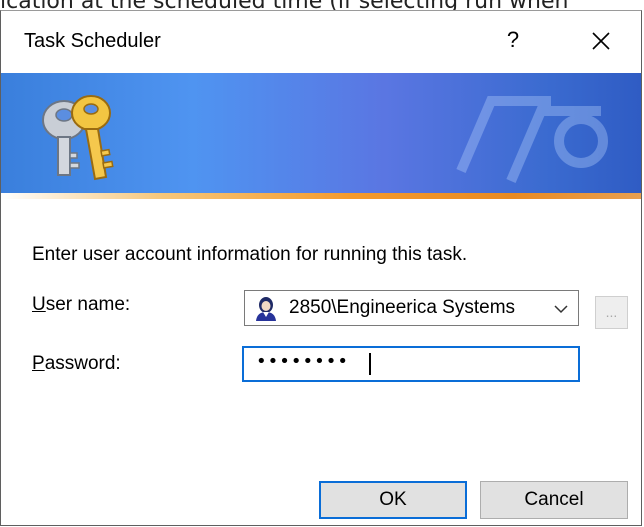  Describe the element at coordinates (266, 309) in the screenshot. I see `user-icon` at that location.